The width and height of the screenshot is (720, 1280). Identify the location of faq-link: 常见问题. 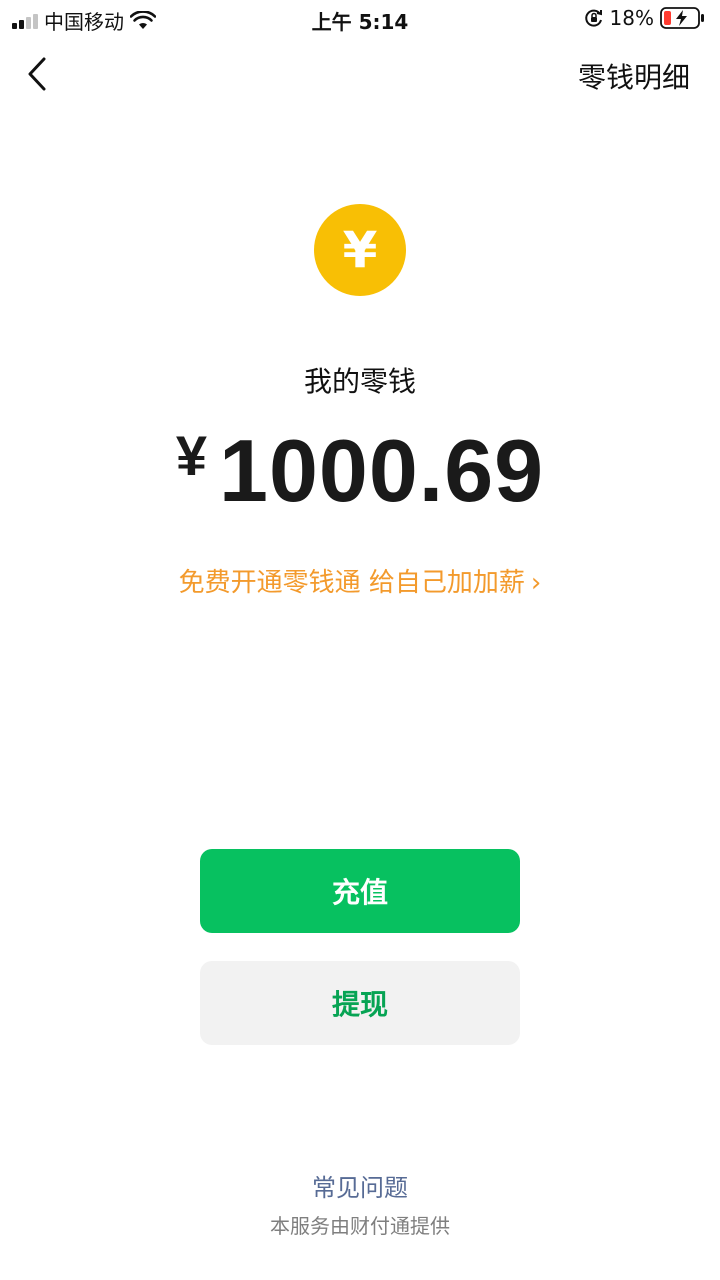
(360, 1185).